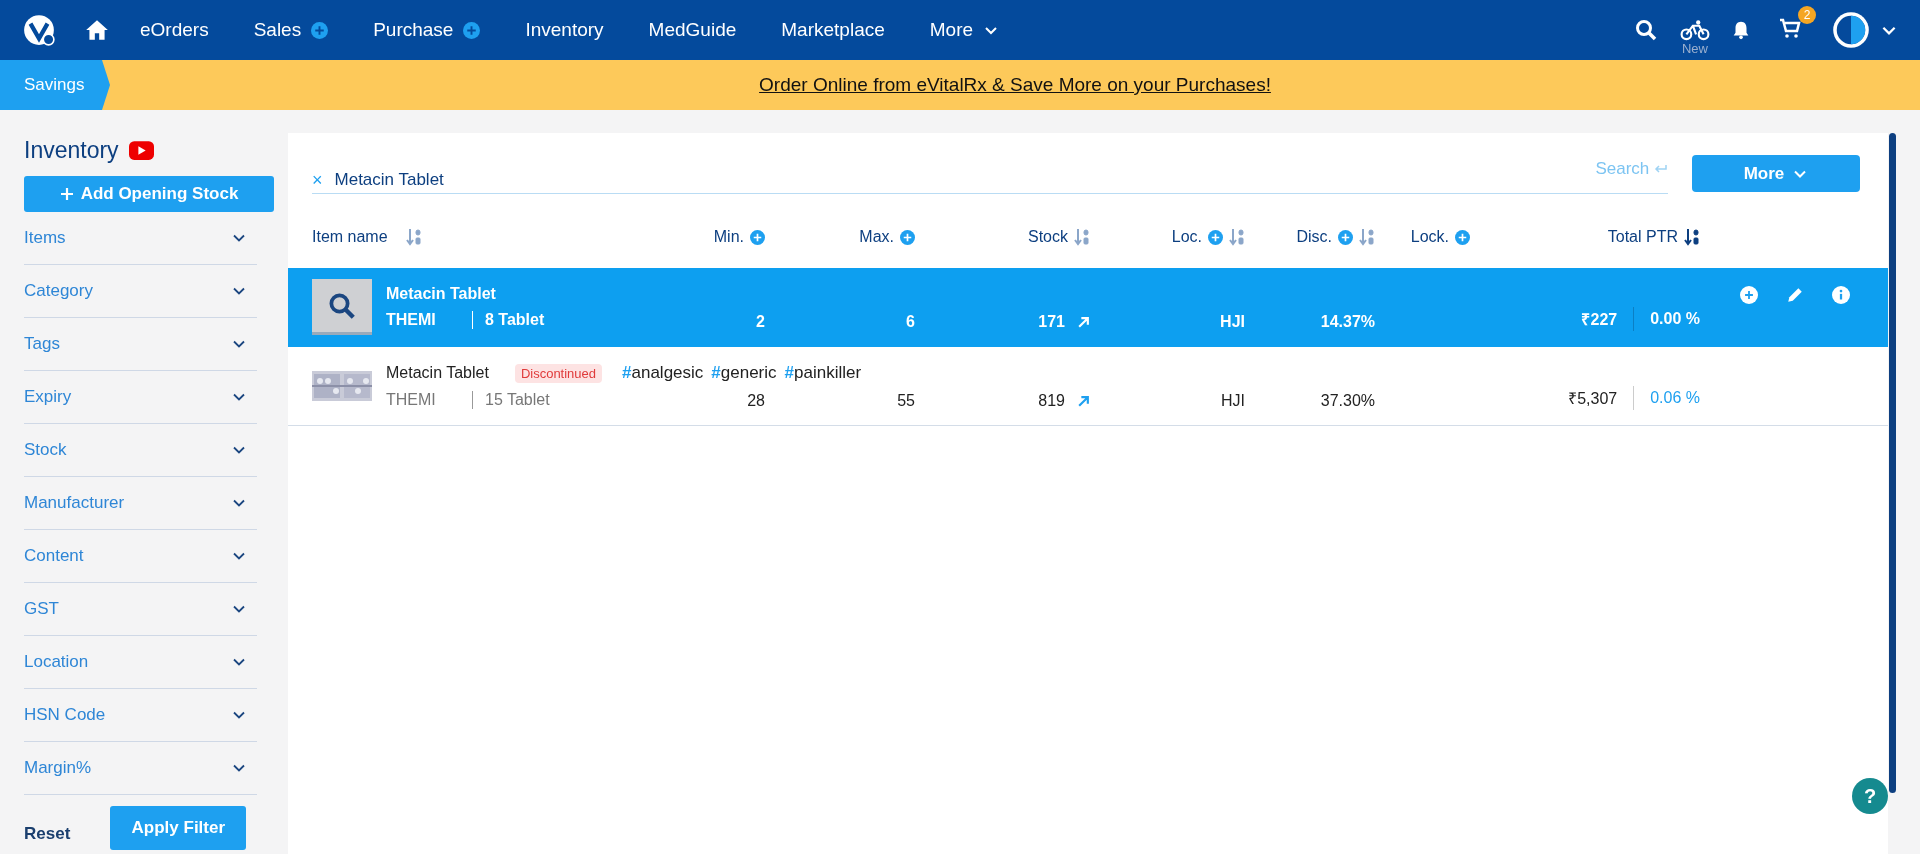  I want to click on table-cell-text: ₹5,307, so click(1593, 399).